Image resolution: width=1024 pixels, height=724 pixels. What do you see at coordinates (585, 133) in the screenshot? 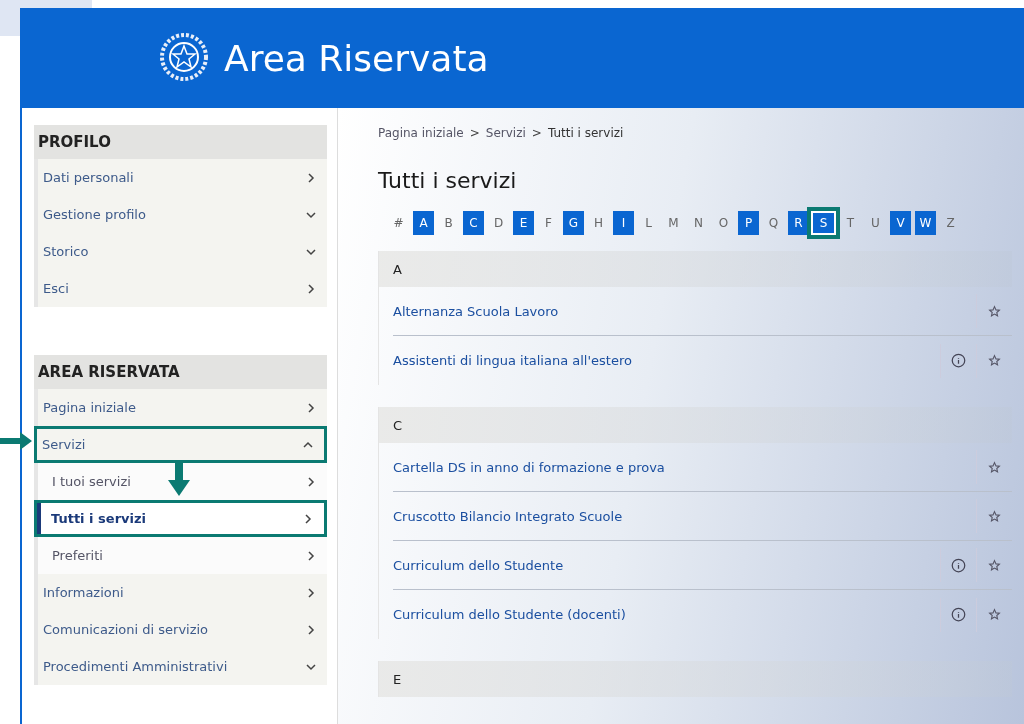
I see `breadcrumb-link: Tutti i servizi` at bounding box center [585, 133].